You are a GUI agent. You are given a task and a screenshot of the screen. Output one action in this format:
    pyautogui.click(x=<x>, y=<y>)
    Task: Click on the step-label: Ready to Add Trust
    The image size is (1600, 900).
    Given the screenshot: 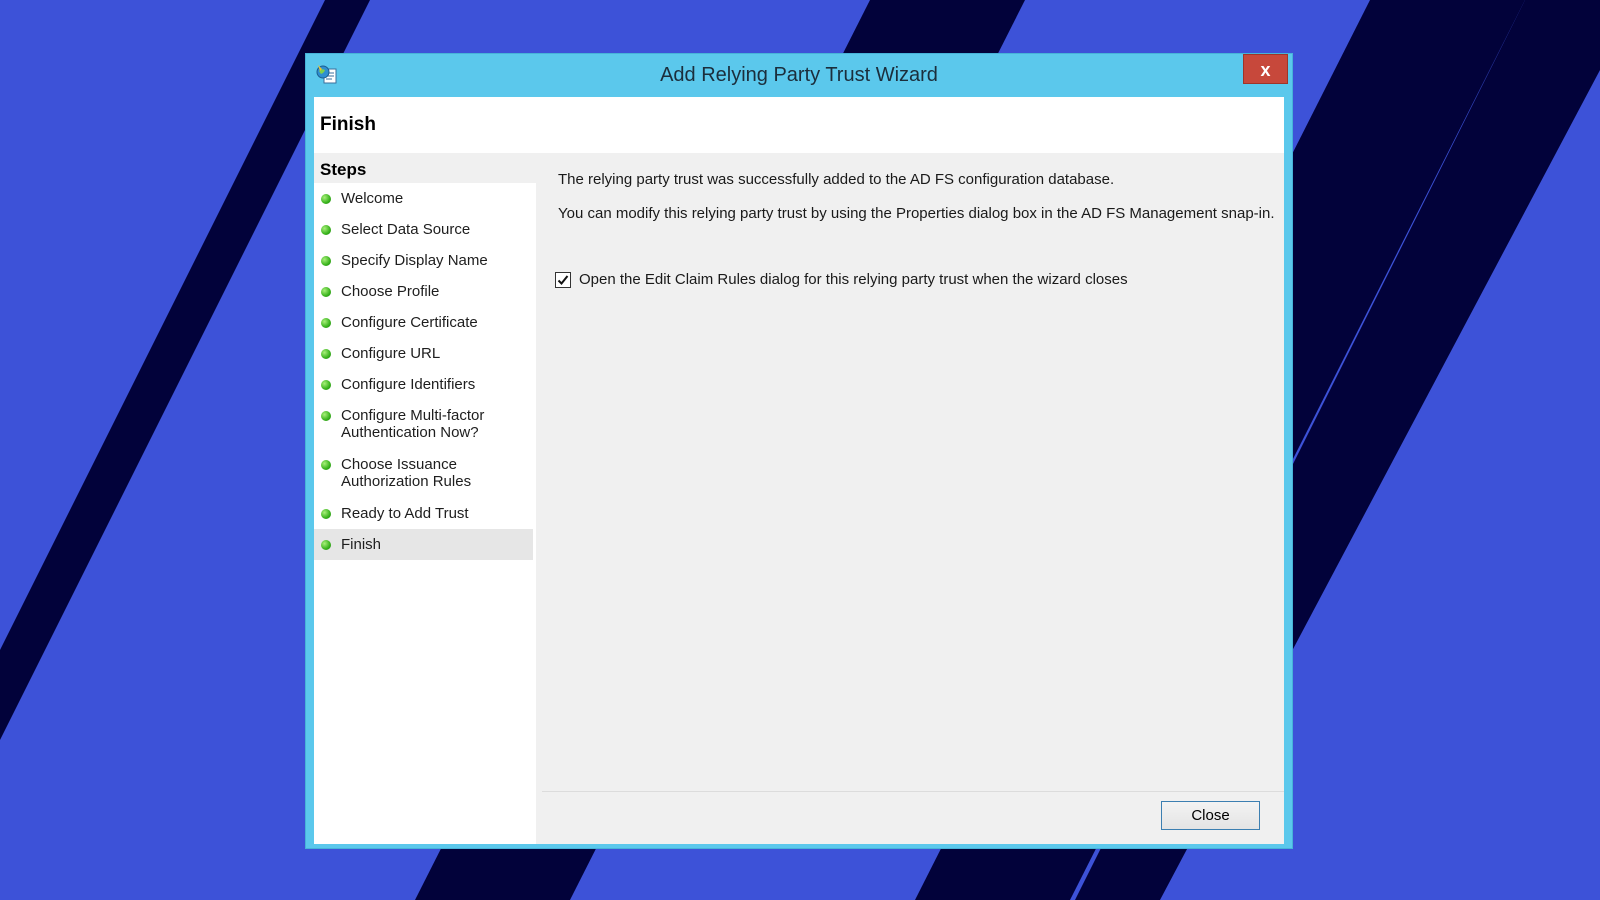 What is the action you would take?
    pyautogui.click(x=405, y=513)
    